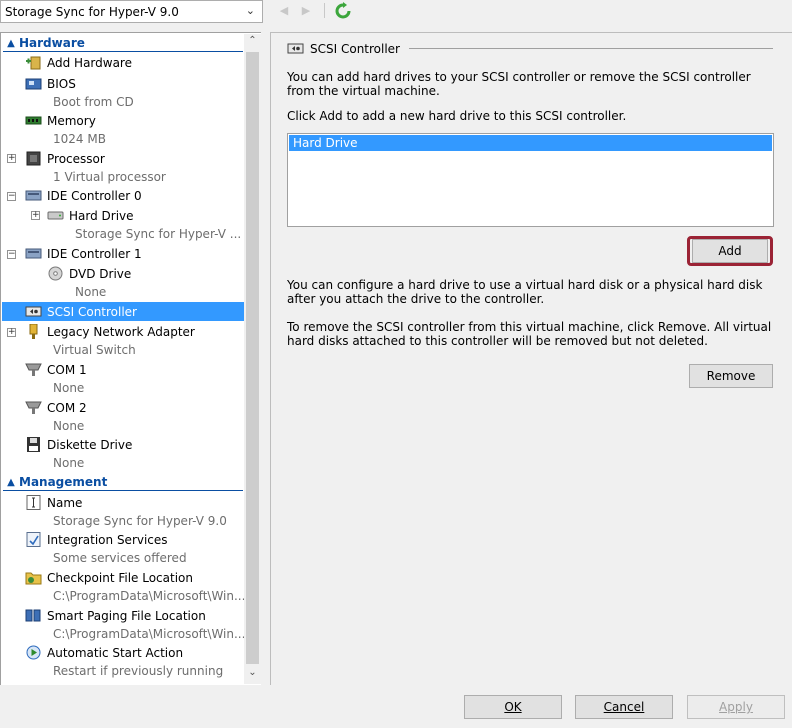 The height and width of the screenshot is (728, 792). What do you see at coordinates (355, 48) in the screenshot?
I see `detail-title-text: SCSI Controller` at bounding box center [355, 48].